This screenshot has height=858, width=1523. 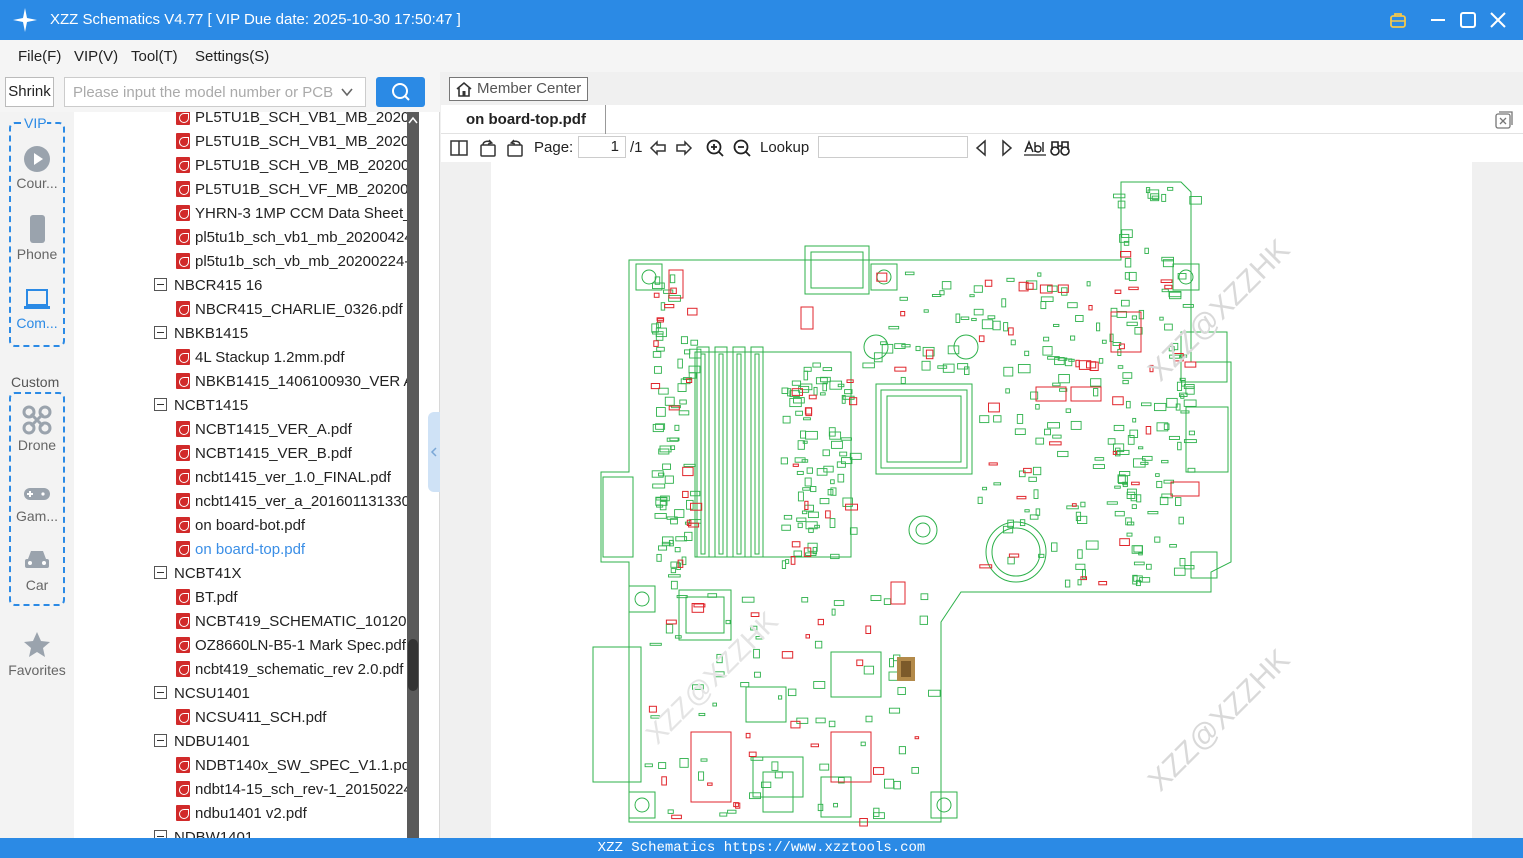 I want to click on tree-item-label: NBCR415 16, so click(x=218, y=285).